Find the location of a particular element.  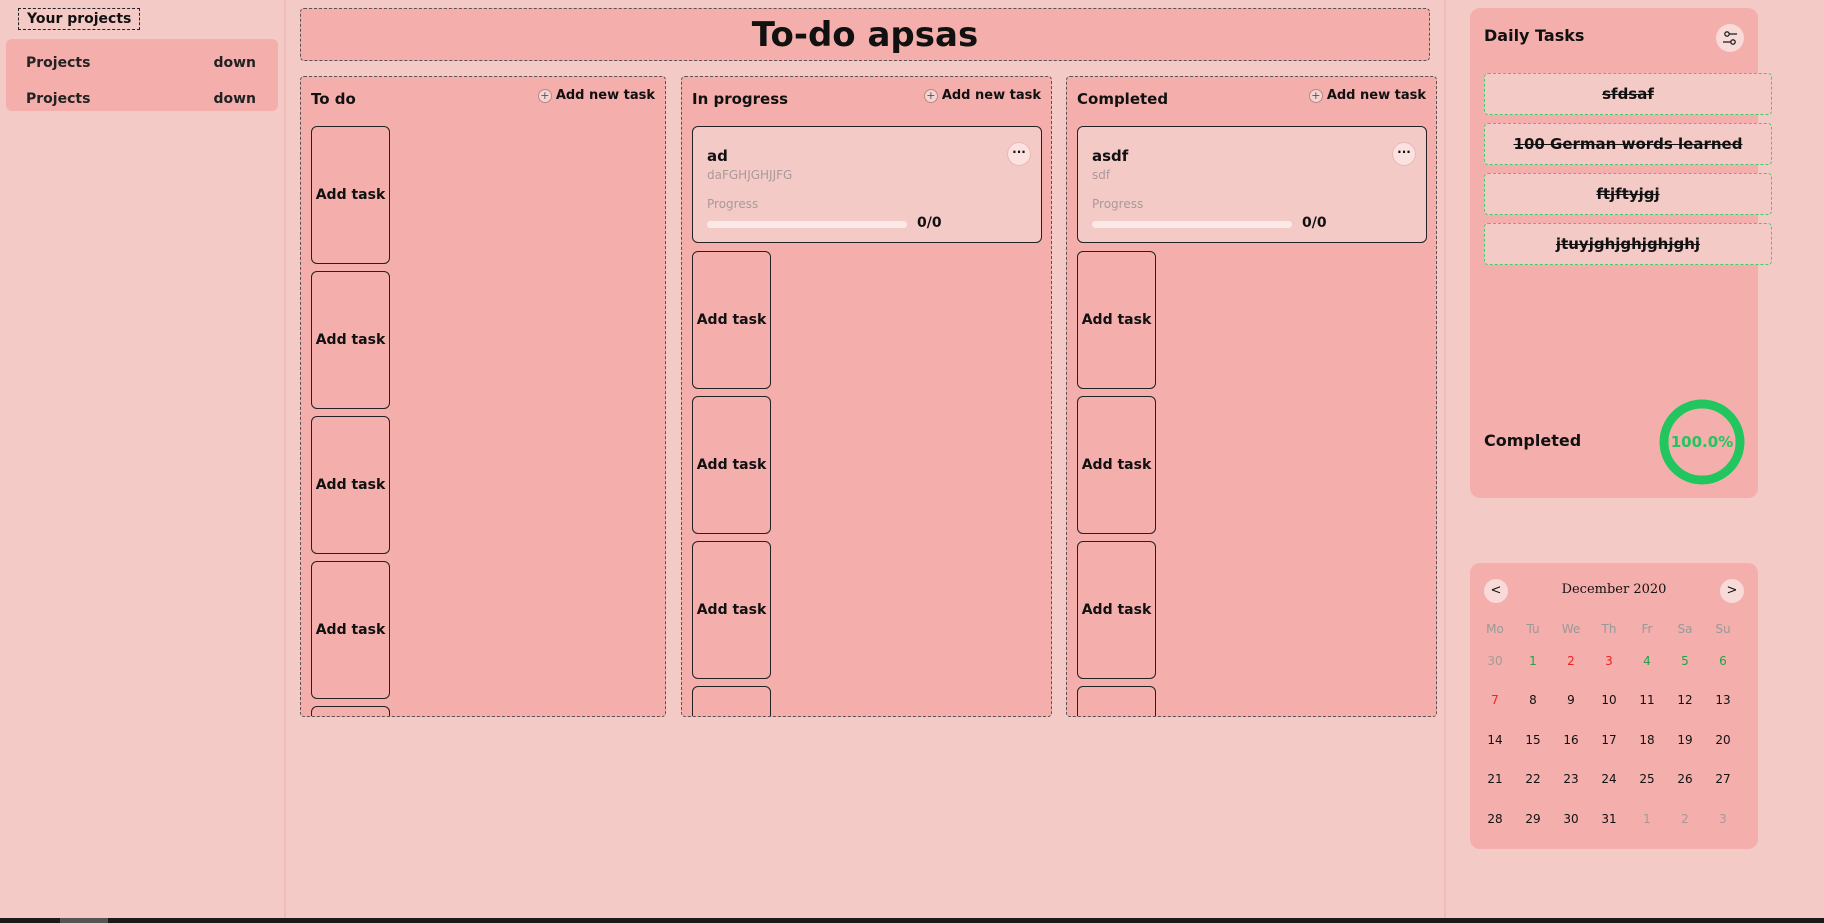

calendar-next-button: > is located at coordinates (1732, 591).